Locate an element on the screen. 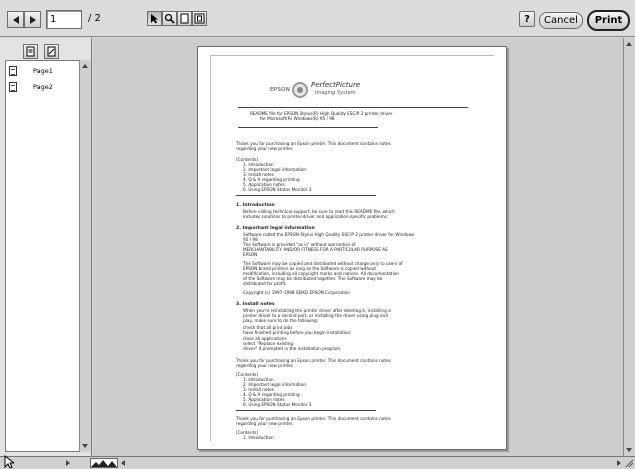  fit-page-icon is located at coordinates (199, 18).